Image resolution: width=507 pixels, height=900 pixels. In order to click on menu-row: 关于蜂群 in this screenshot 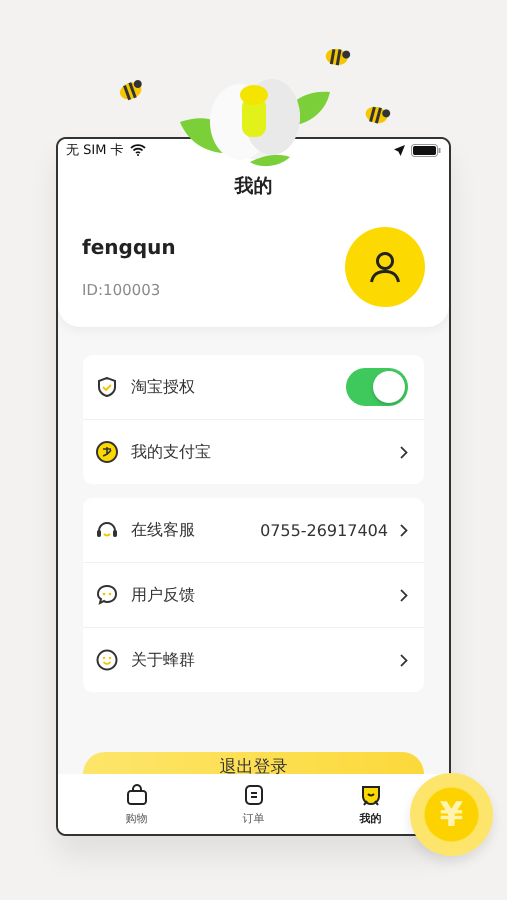, I will do `click(253, 659)`.